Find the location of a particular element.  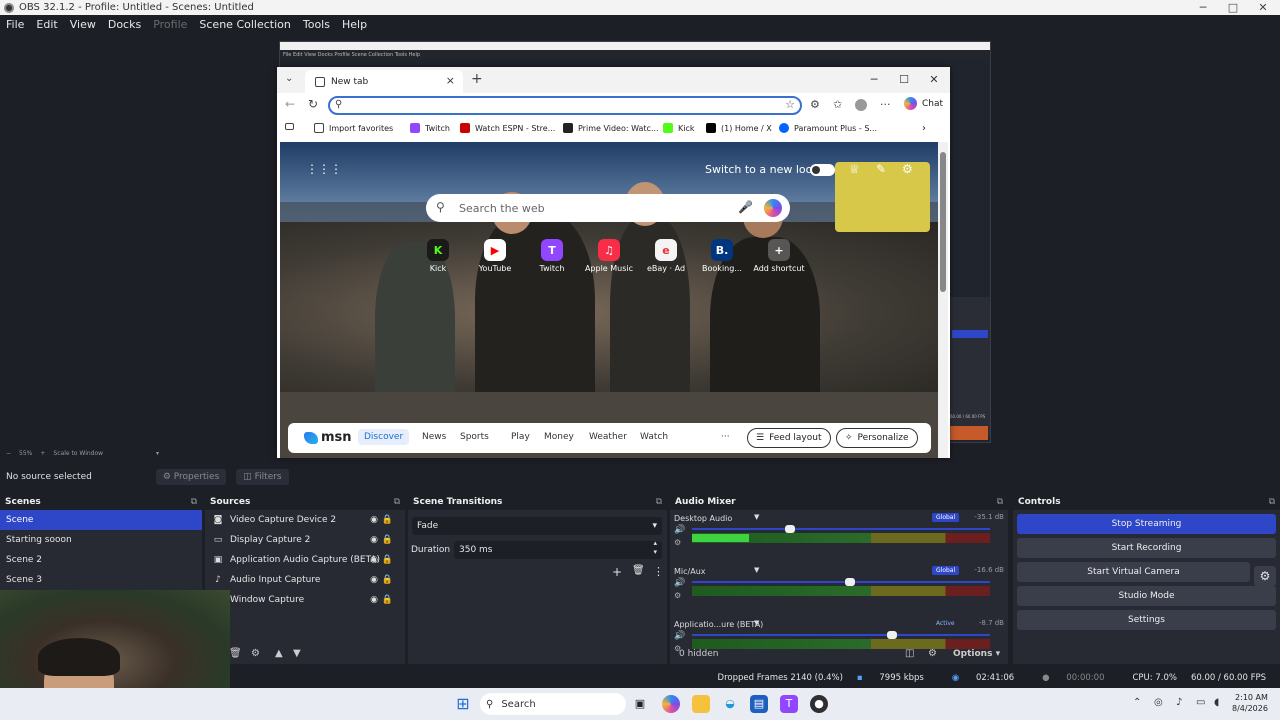

edge-icon: ◒ is located at coordinates (730, 704).